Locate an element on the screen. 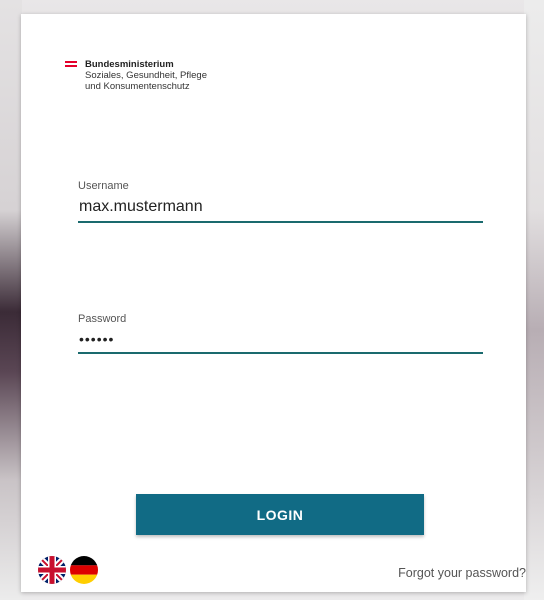 The width and height of the screenshot is (544, 600). german-flag-icon is located at coordinates (84, 570).